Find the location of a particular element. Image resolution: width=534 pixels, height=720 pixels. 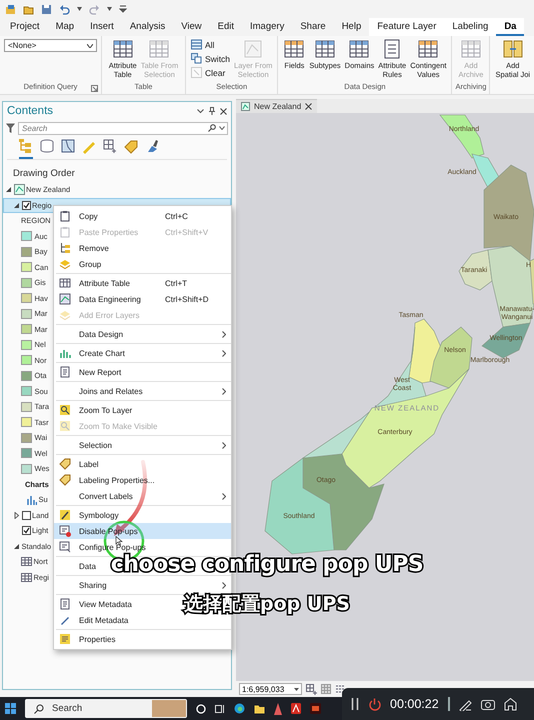

video-caption: choose configure pop UPS is located at coordinates (267, 564).